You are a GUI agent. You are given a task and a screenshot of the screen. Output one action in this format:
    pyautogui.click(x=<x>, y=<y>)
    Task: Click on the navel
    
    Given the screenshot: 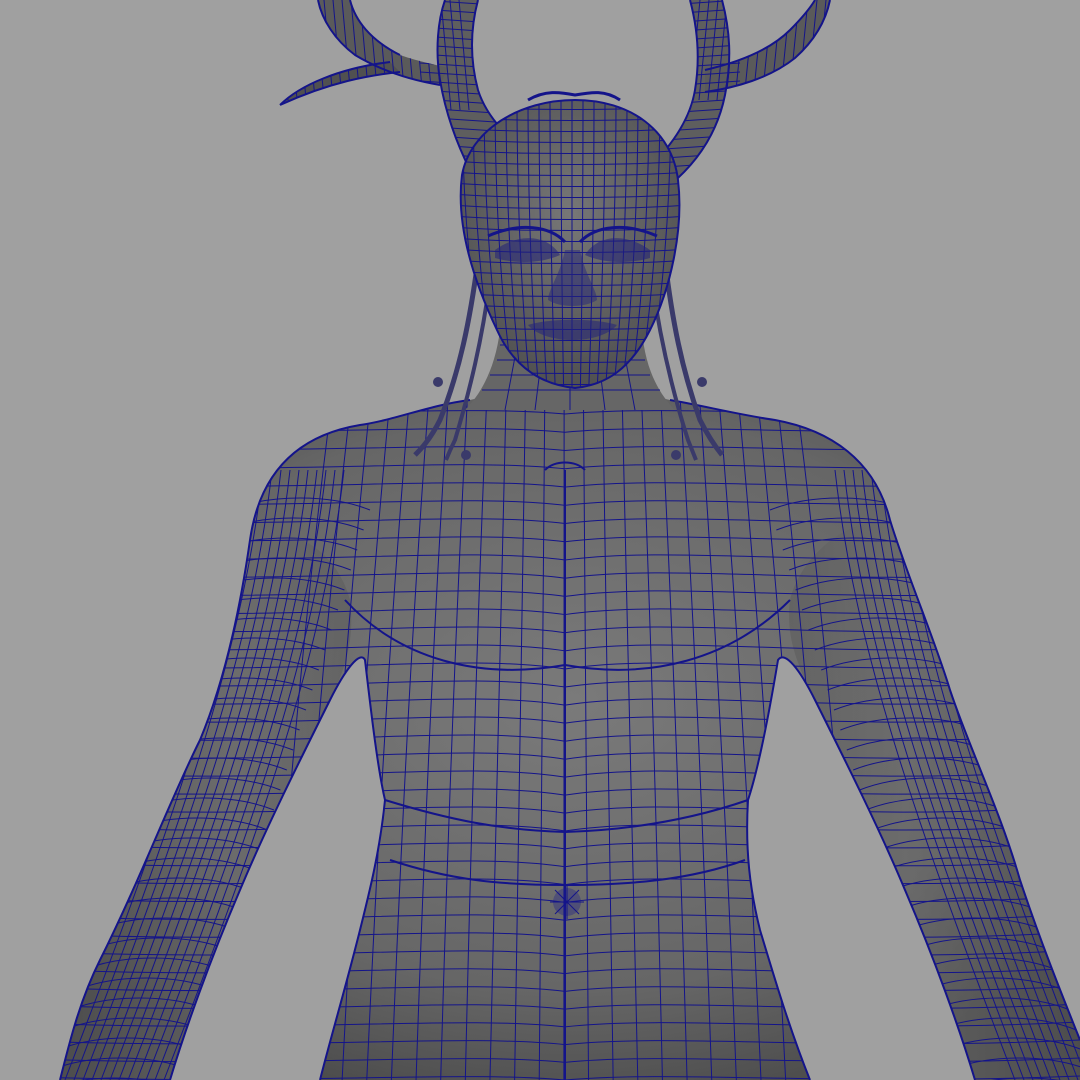 What is the action you would take?
    pyautogui.click(x=567, y=902)
    